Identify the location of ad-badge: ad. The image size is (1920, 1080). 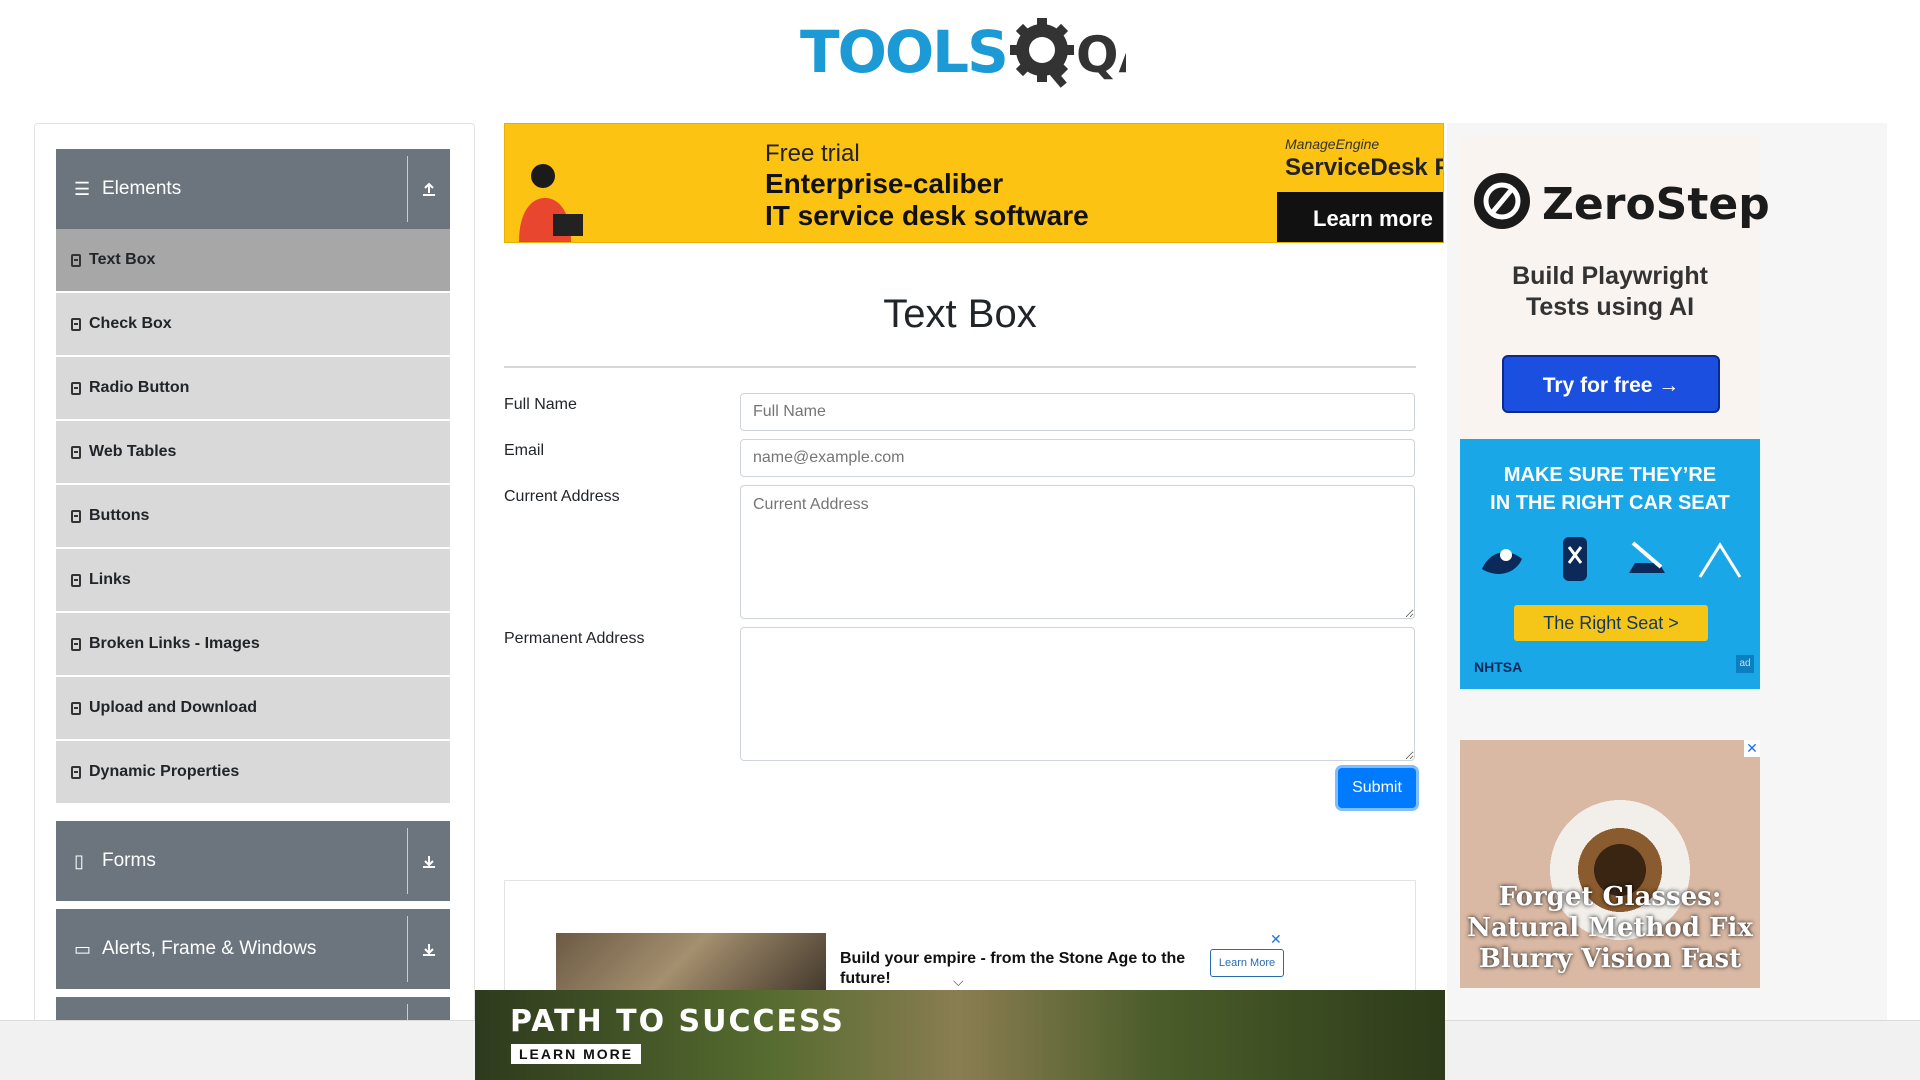
(1745, 664).